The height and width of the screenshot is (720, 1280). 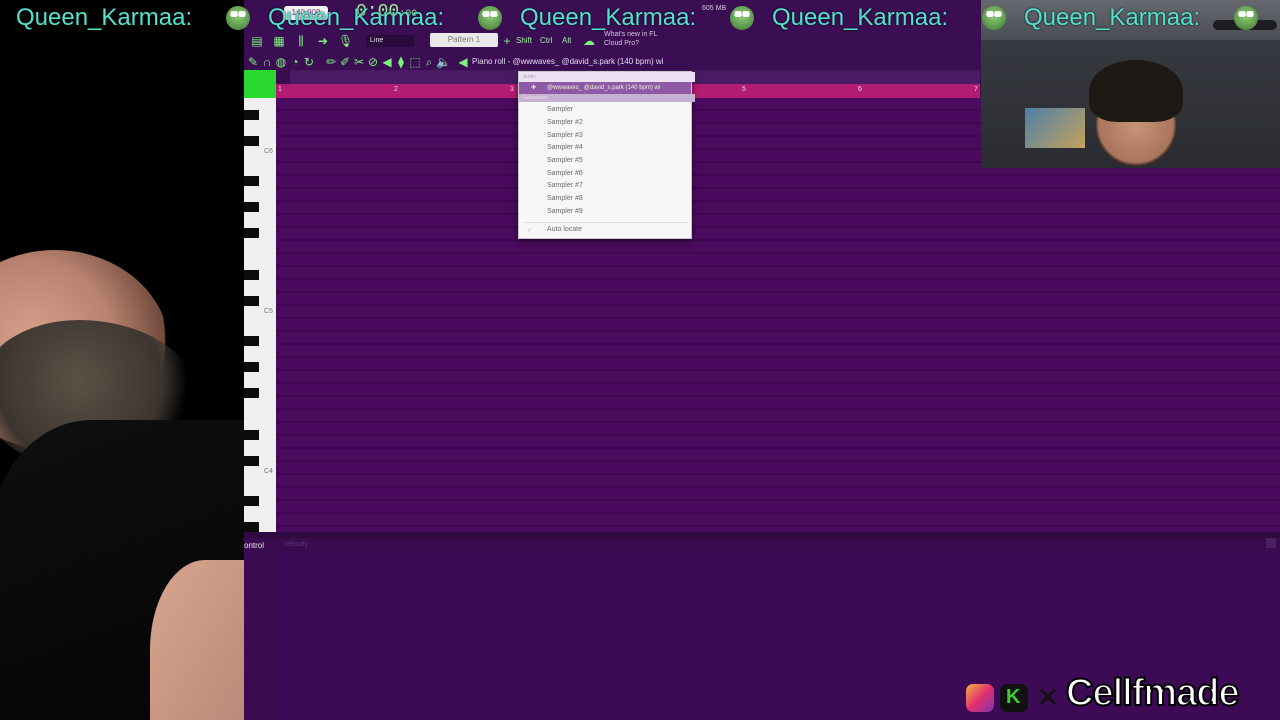 I want to click on mixer-icon: ⫼, so click(x=301, y=41).